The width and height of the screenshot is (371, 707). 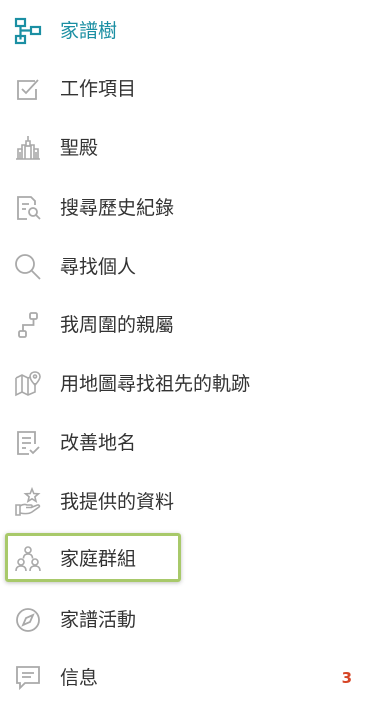 What do you see at coordinates (98, 89) in the screenshot?
I see `menu-item-label: 工作項目` at bounding box center [98, 89].